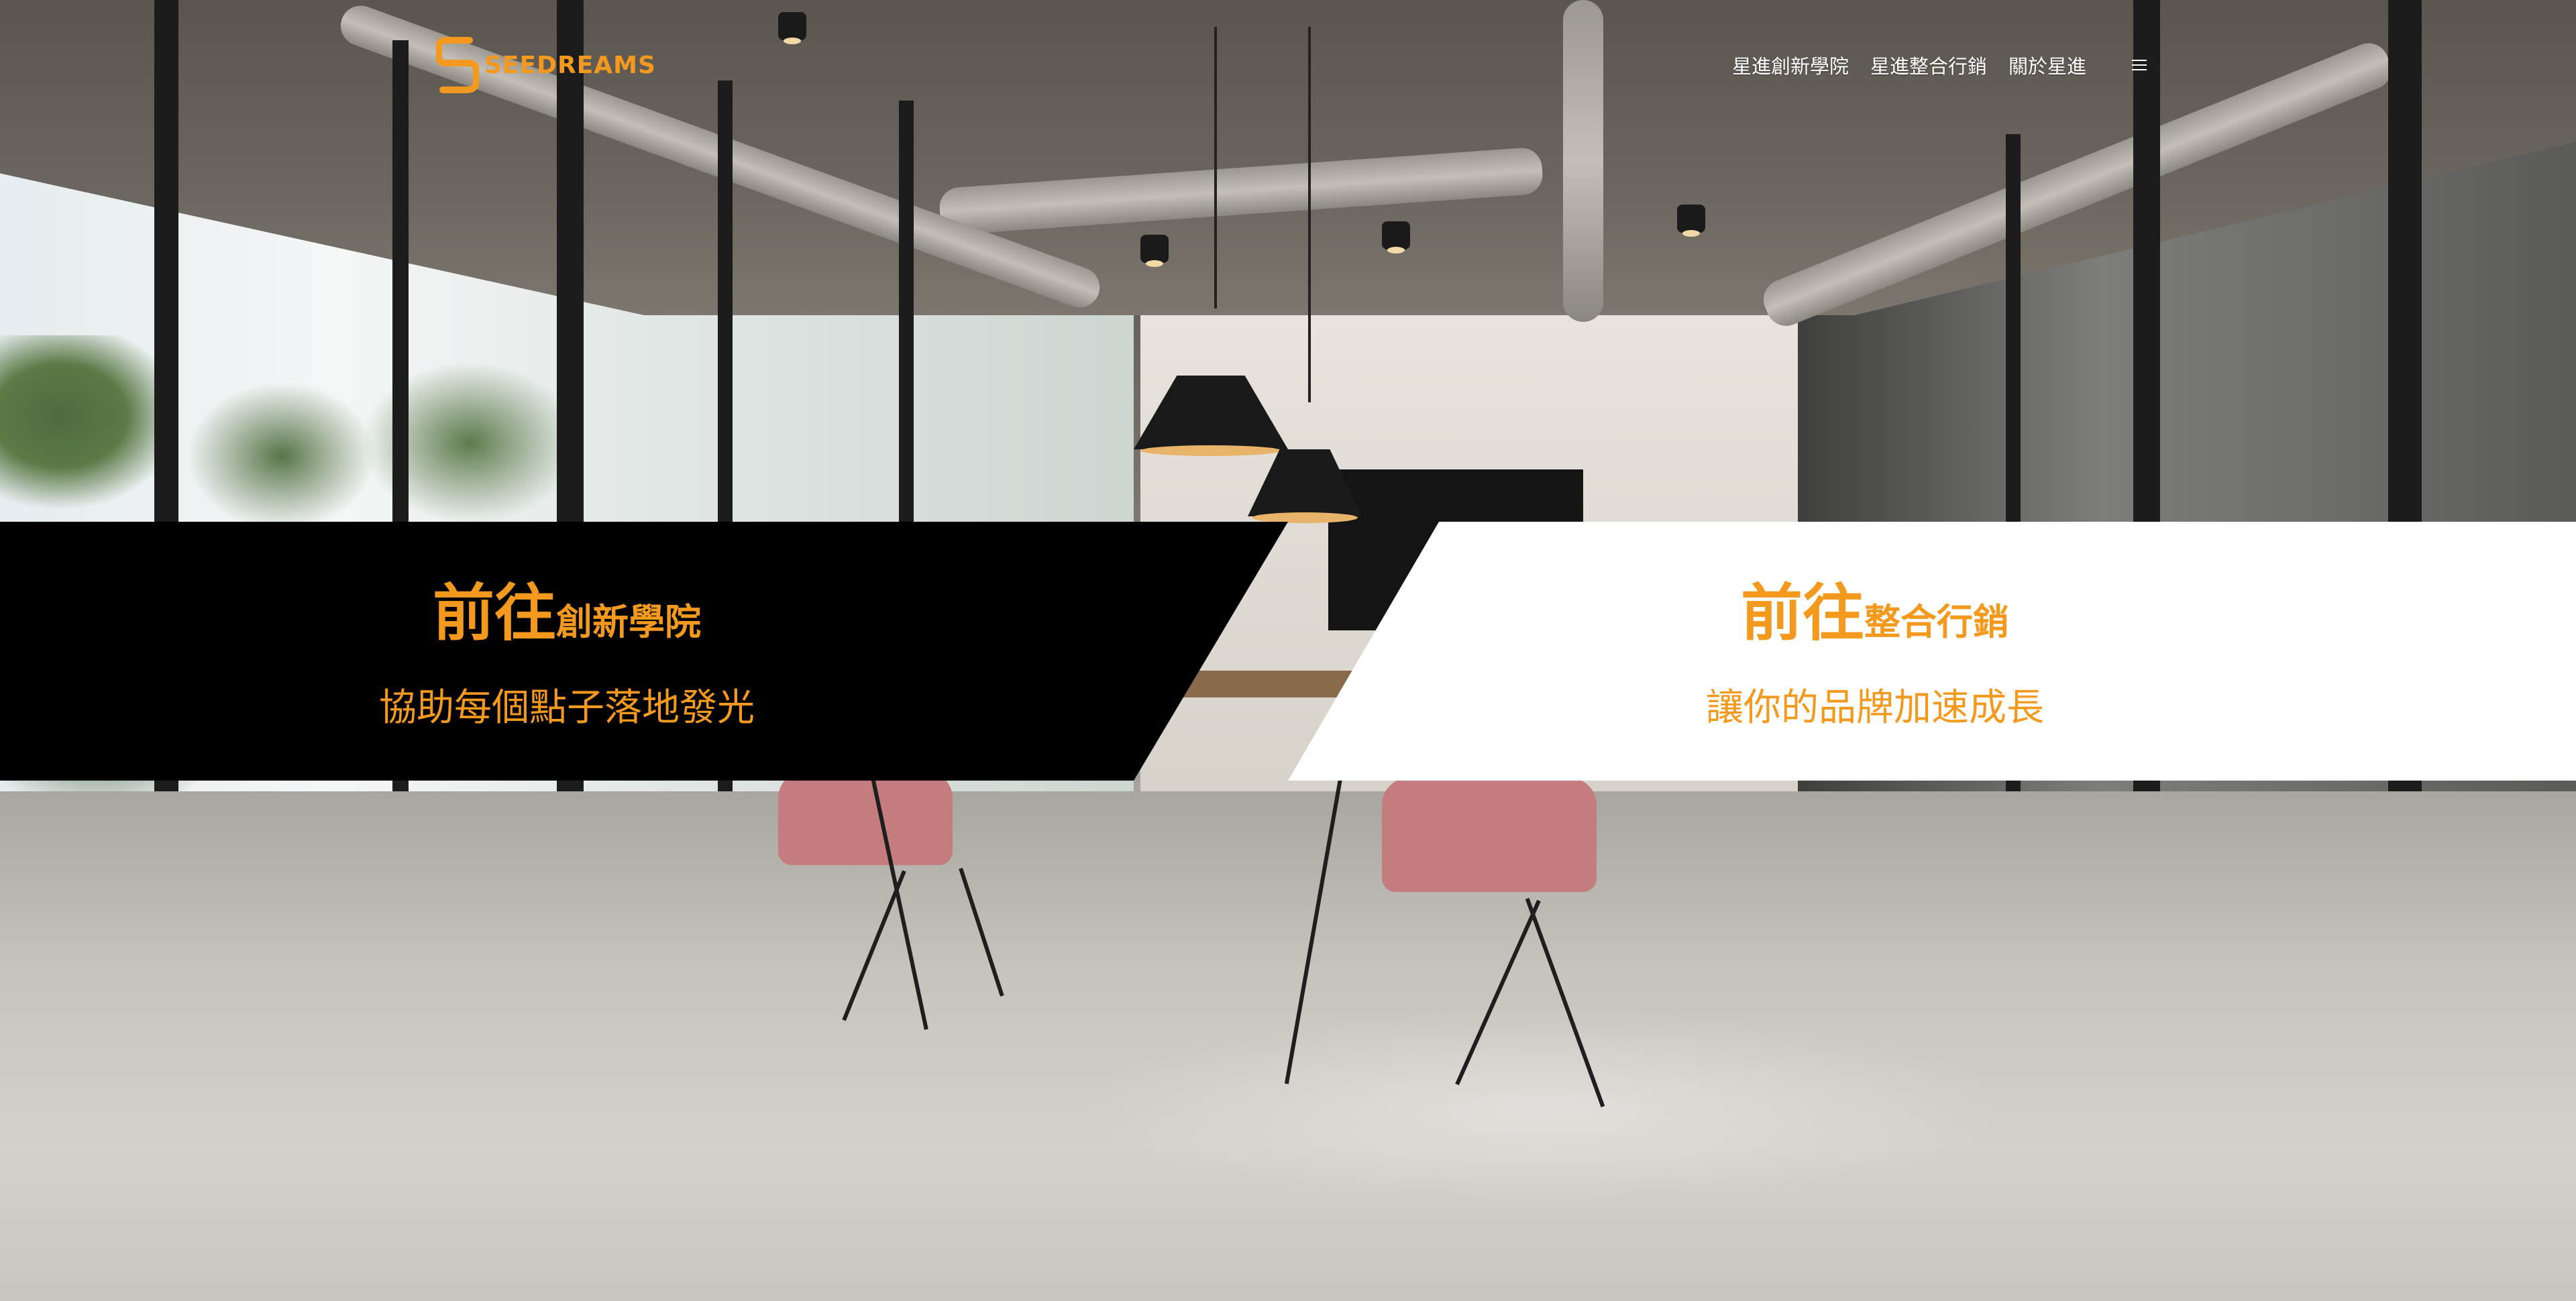  What do you see at coordinates (1802, 613) in the screenshot?
I see `marketing-title-prefix: 前往` at bounding box center [1802, 613].